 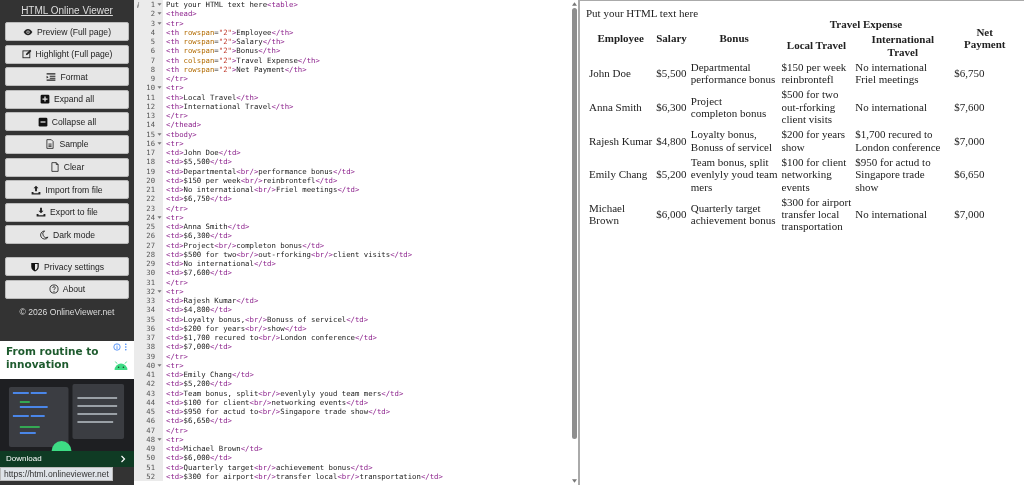 I want to click on table-cell-text: $150 per week reinbrontefl, so click(x=814, y=73).